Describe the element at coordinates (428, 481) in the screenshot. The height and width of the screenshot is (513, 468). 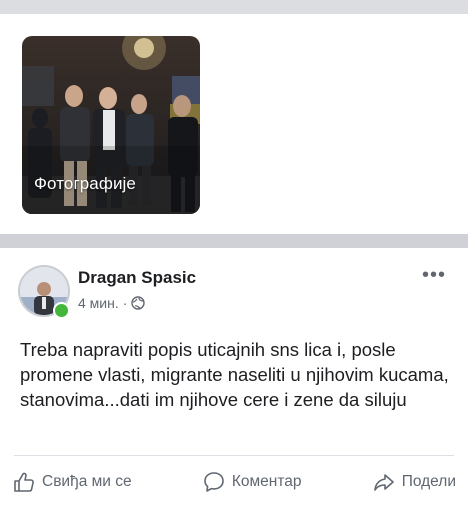
I see `share-label: Подели` at that location.